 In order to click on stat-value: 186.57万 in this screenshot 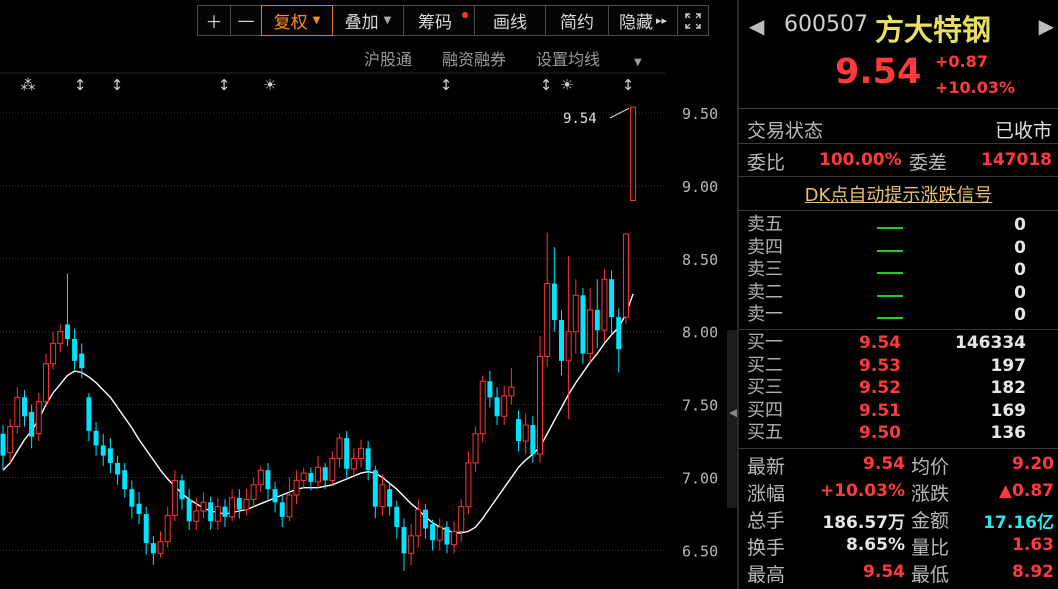, I will do `click(863, 523)`.